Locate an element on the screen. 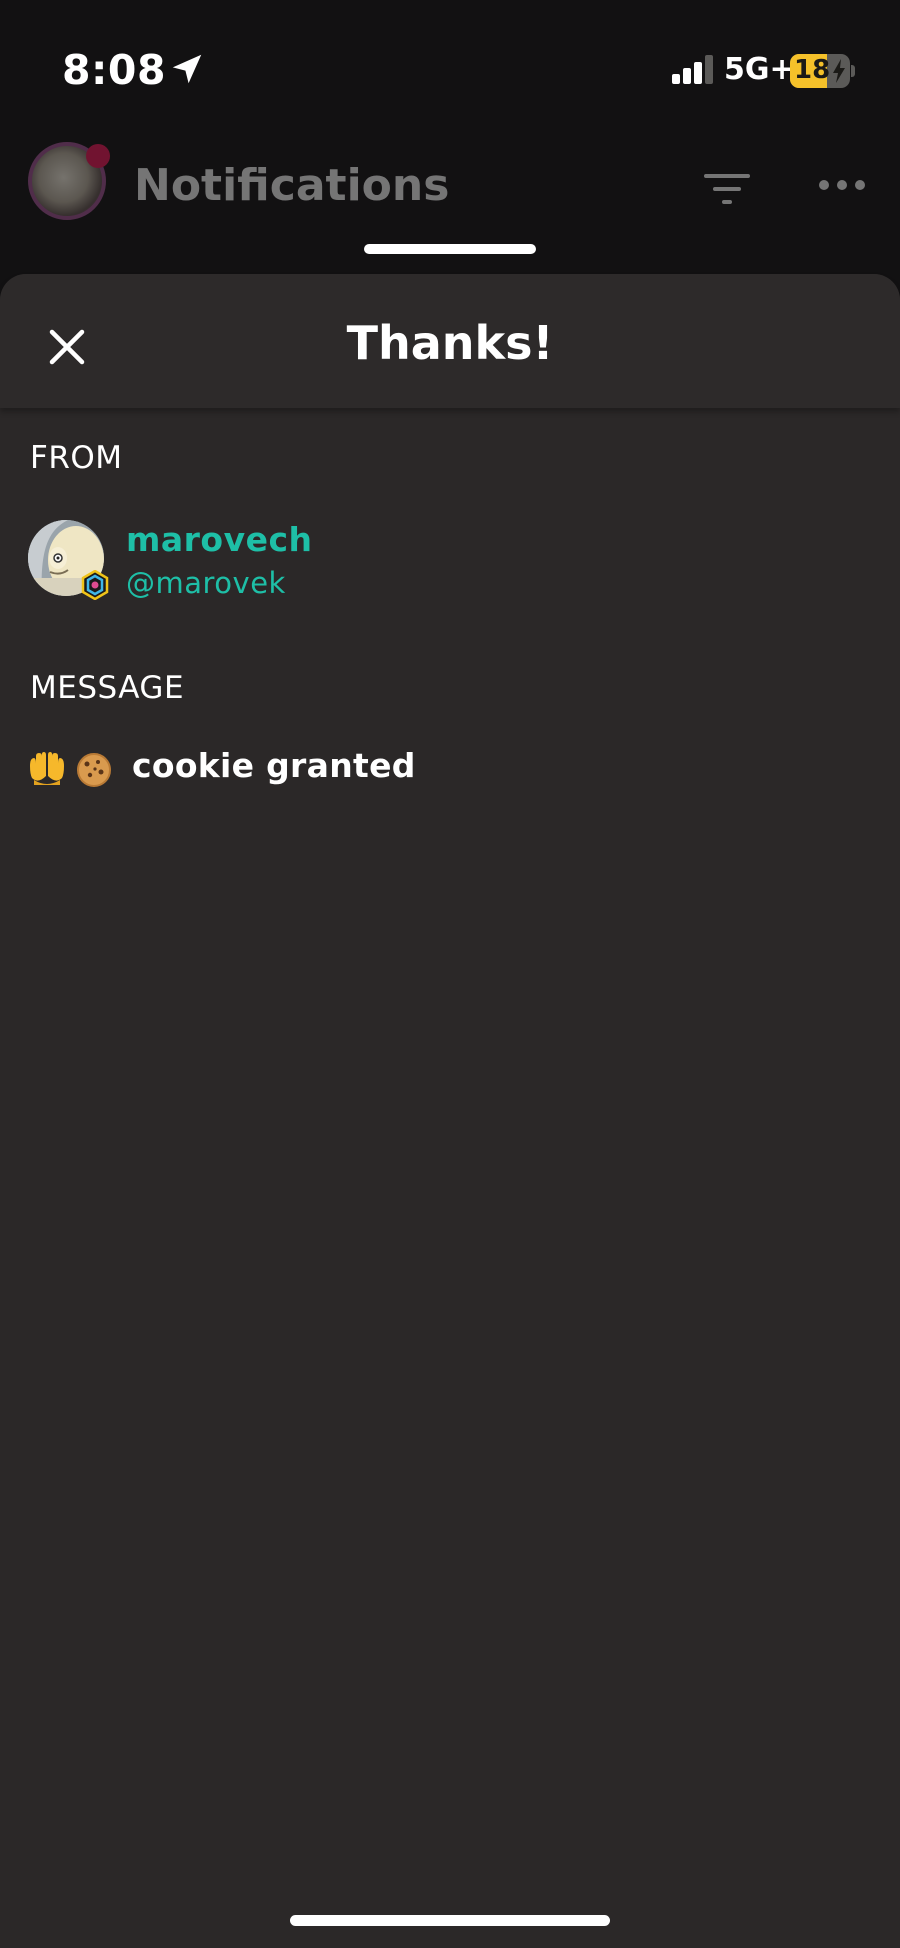  battery-level: 18 is located at coordinates (812, 70).